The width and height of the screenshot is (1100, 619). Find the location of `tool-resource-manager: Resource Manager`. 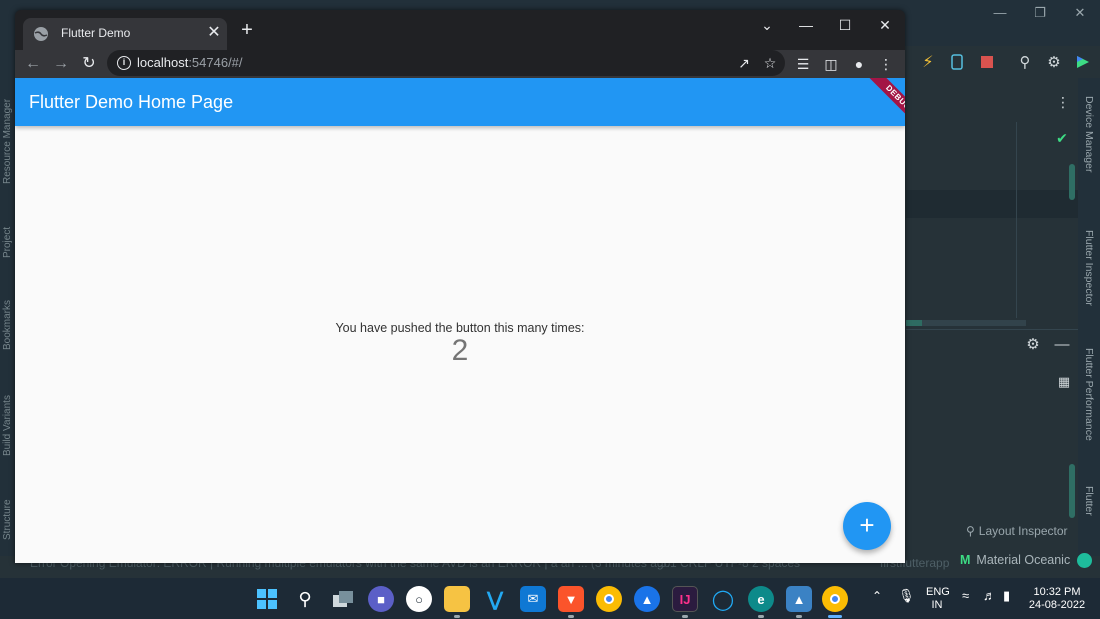

tool-resource-manager: Resource Manager is located at coordinates (7, 141).